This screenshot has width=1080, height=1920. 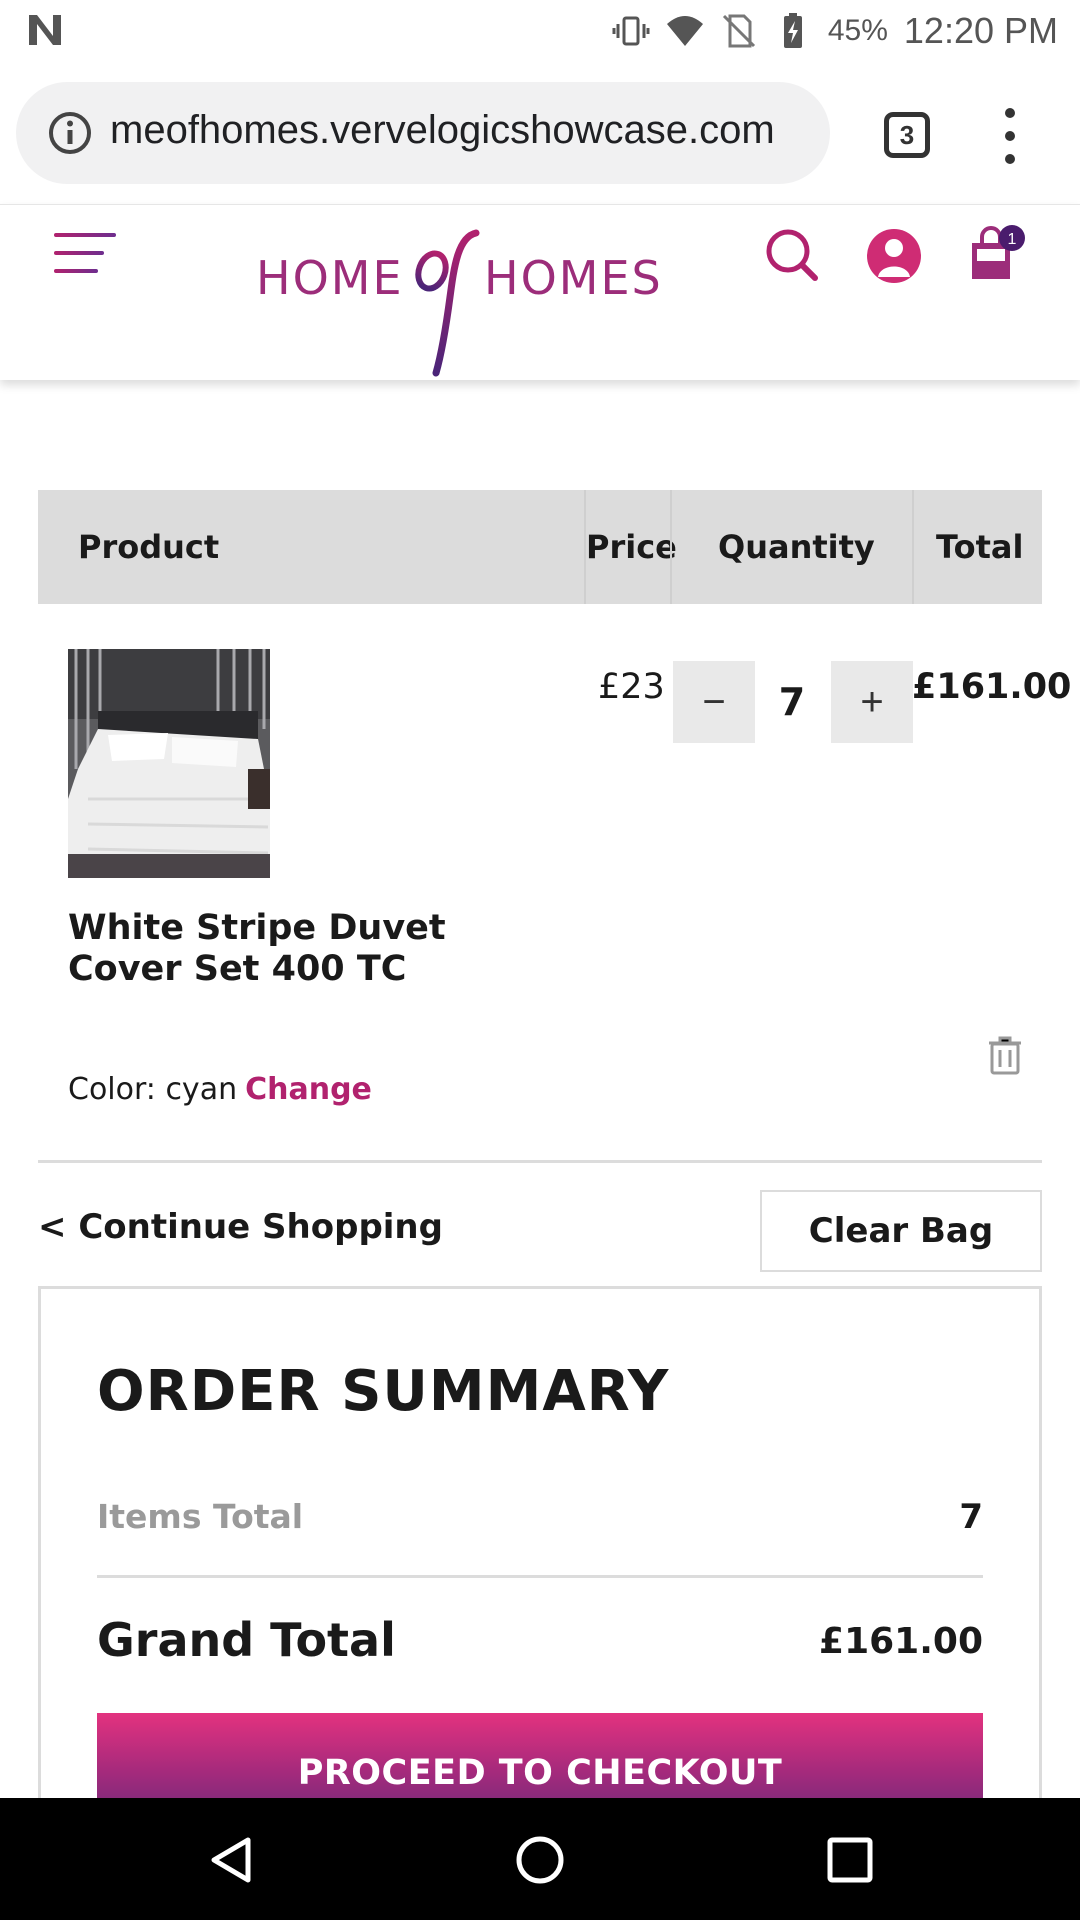 What do you see at coordinates (971, 1517) in the screenshot?
I see `items-total-value: 7` at bounding box center [971, 1517].